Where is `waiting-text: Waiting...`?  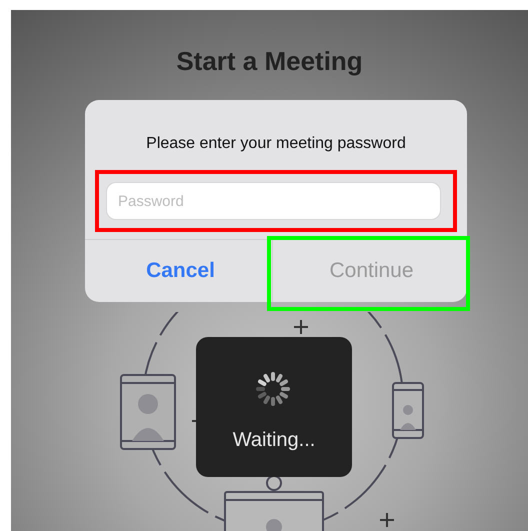
waiting-text: Waiting... is located at coordinates (274, 440).